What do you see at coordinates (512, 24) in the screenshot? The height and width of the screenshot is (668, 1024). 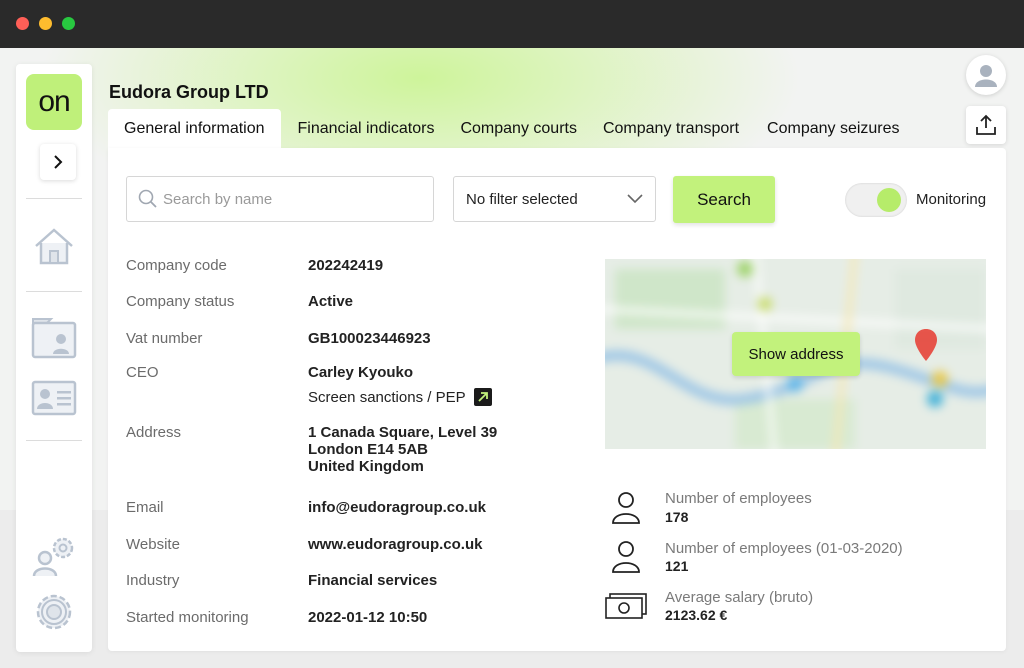 I see `window-titlebar` at bounding box center [512, 24].